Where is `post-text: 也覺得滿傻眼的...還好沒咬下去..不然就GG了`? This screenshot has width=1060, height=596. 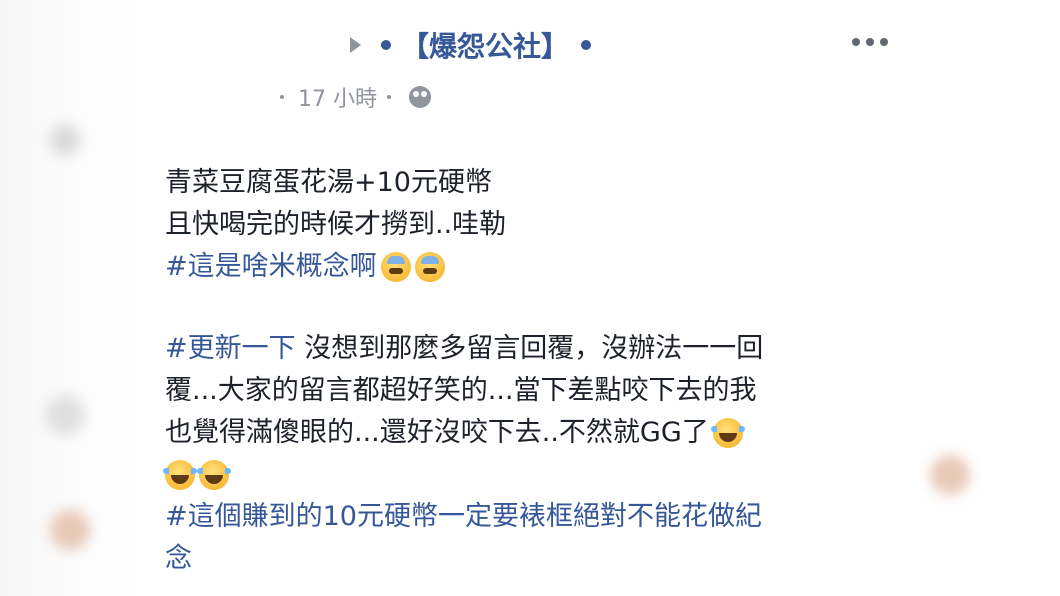
post-text: 也覺得滿傻眼的...還好沒咬下去..不然就GG了 is located at coordinates (437, 432).